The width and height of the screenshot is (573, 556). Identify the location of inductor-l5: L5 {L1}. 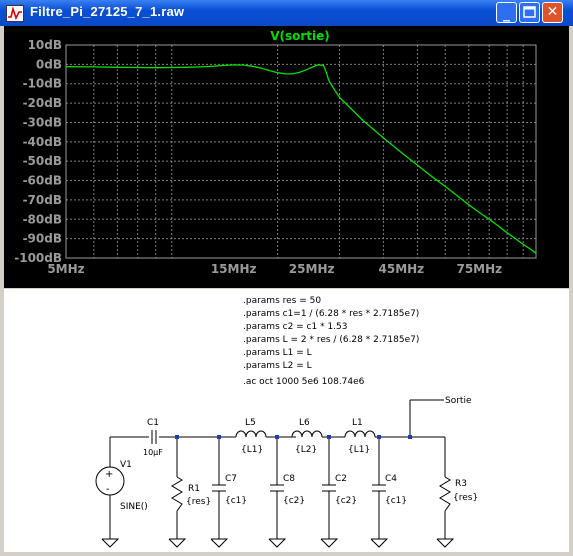
(251, 436).